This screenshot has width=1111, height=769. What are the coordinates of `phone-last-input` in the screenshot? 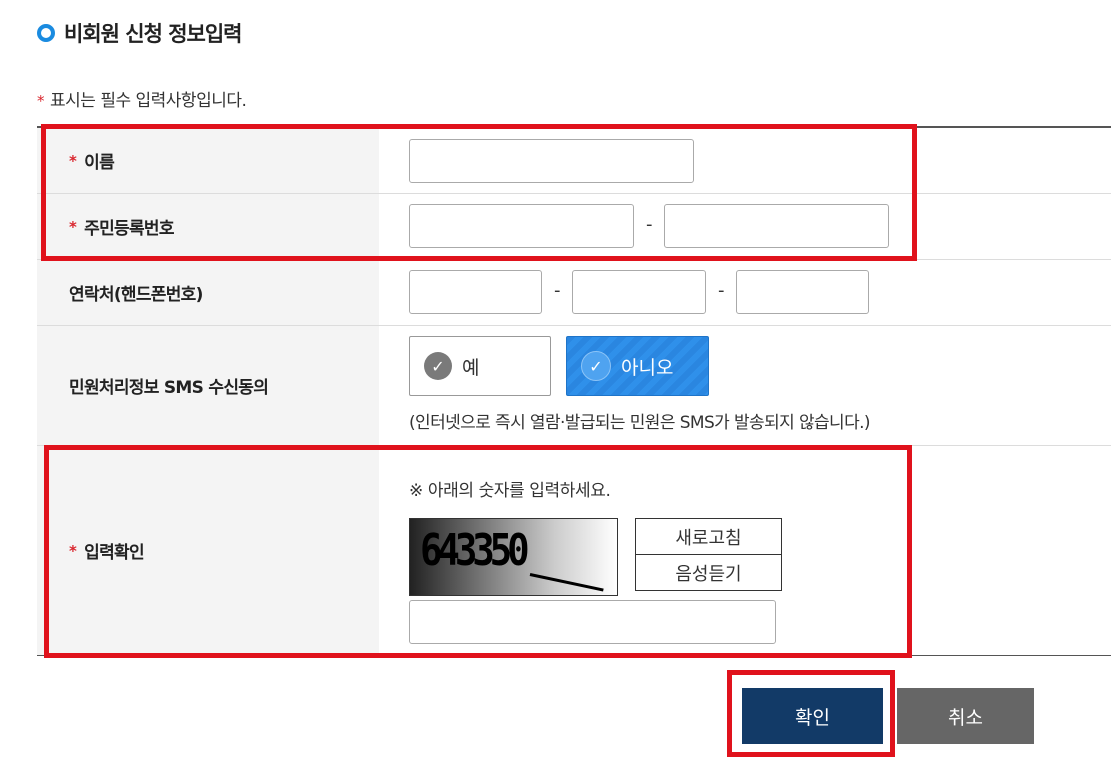 It's located at (802, 292).